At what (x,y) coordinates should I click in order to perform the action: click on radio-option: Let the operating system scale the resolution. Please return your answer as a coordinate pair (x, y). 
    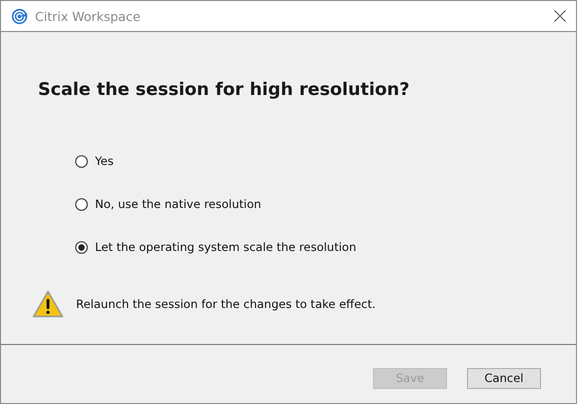
    Looking at the image, I should click on (215, 247).